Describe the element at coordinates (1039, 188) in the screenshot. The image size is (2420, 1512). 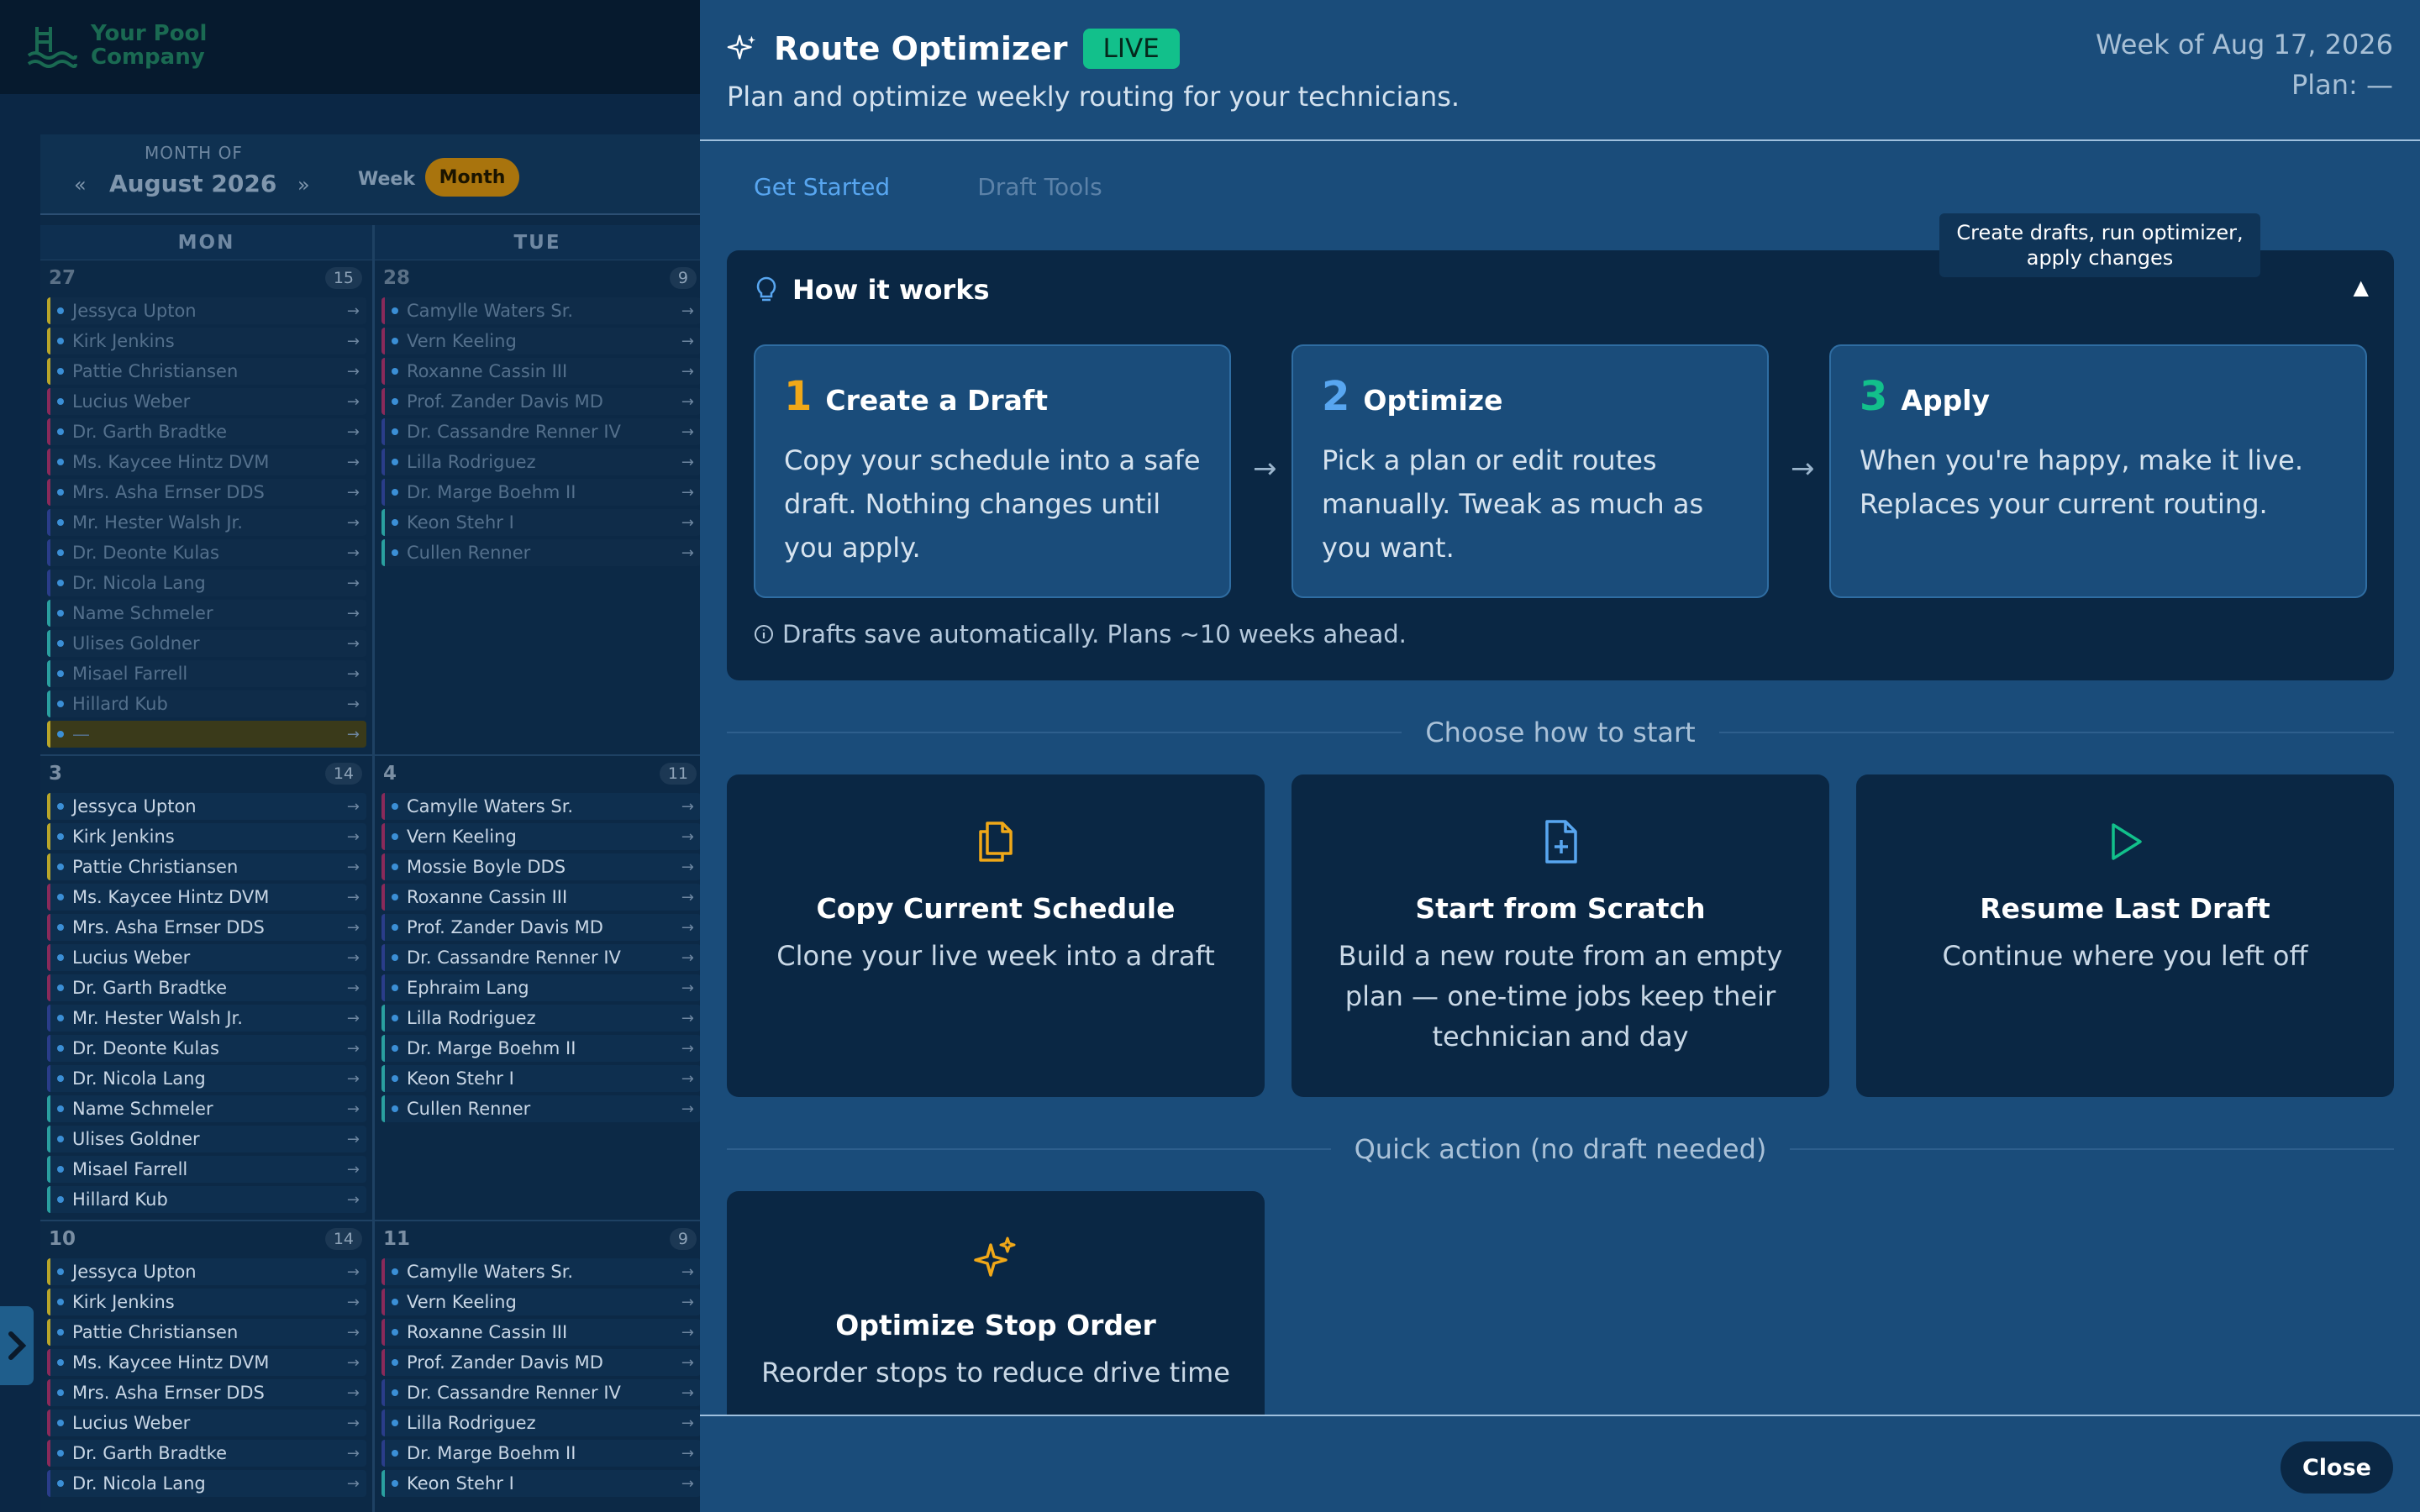
I see `tab-draft-tools: Draft Tools` at that location.